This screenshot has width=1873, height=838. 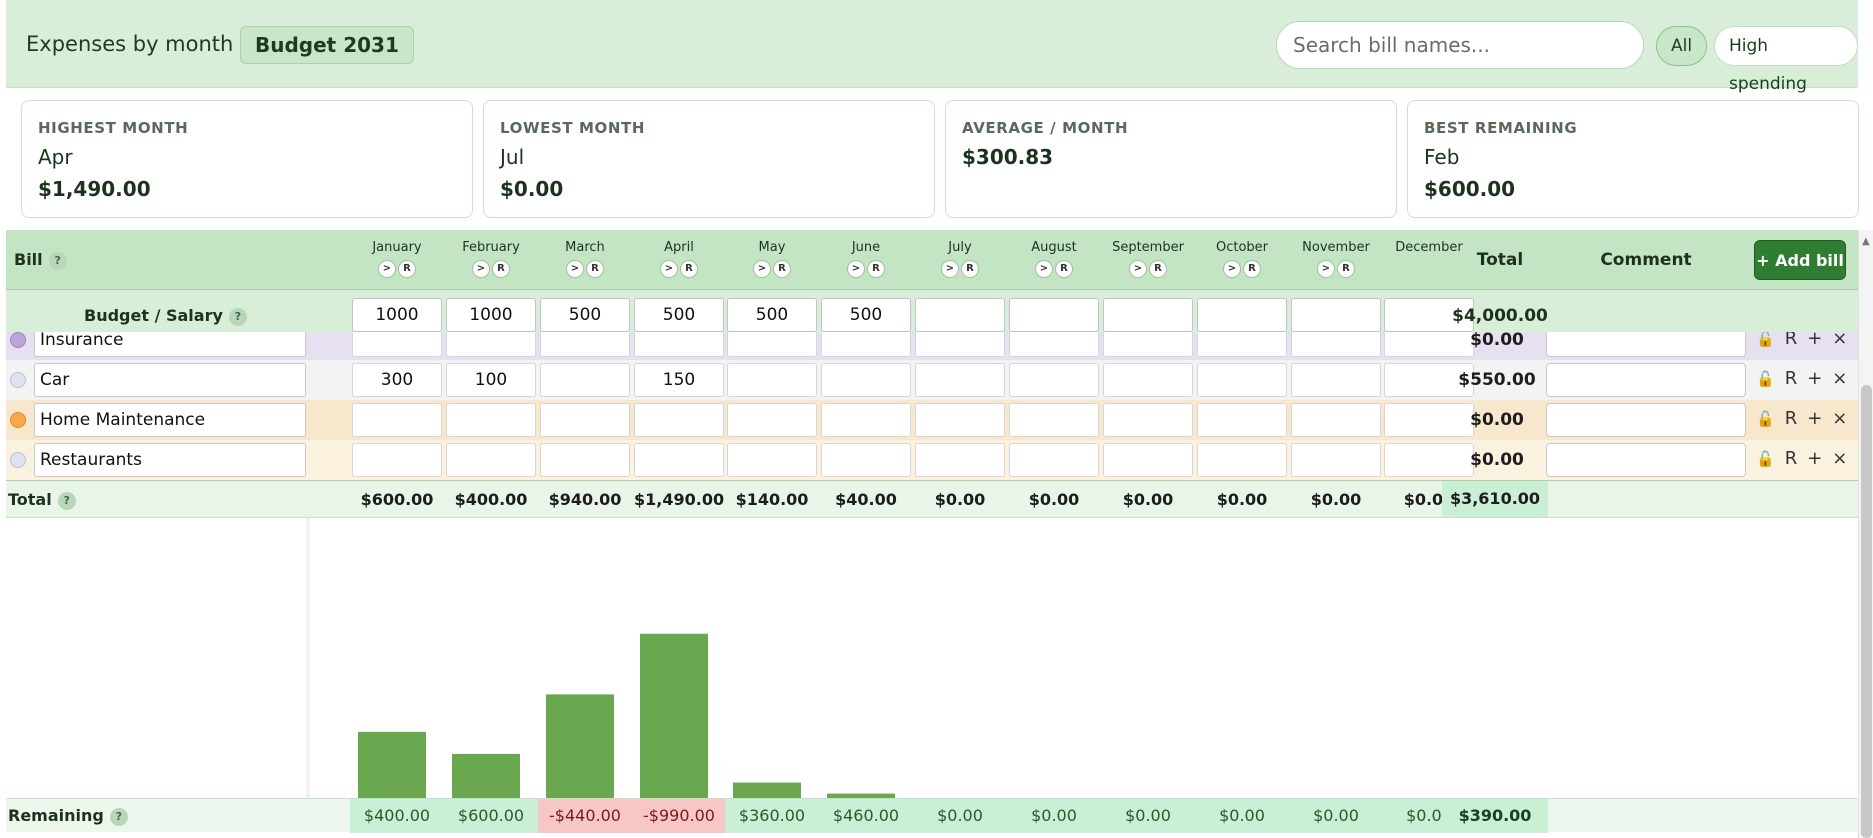 I want to click on scroll-up-arrow-icon: ▲, so click(x=1866, y=241).